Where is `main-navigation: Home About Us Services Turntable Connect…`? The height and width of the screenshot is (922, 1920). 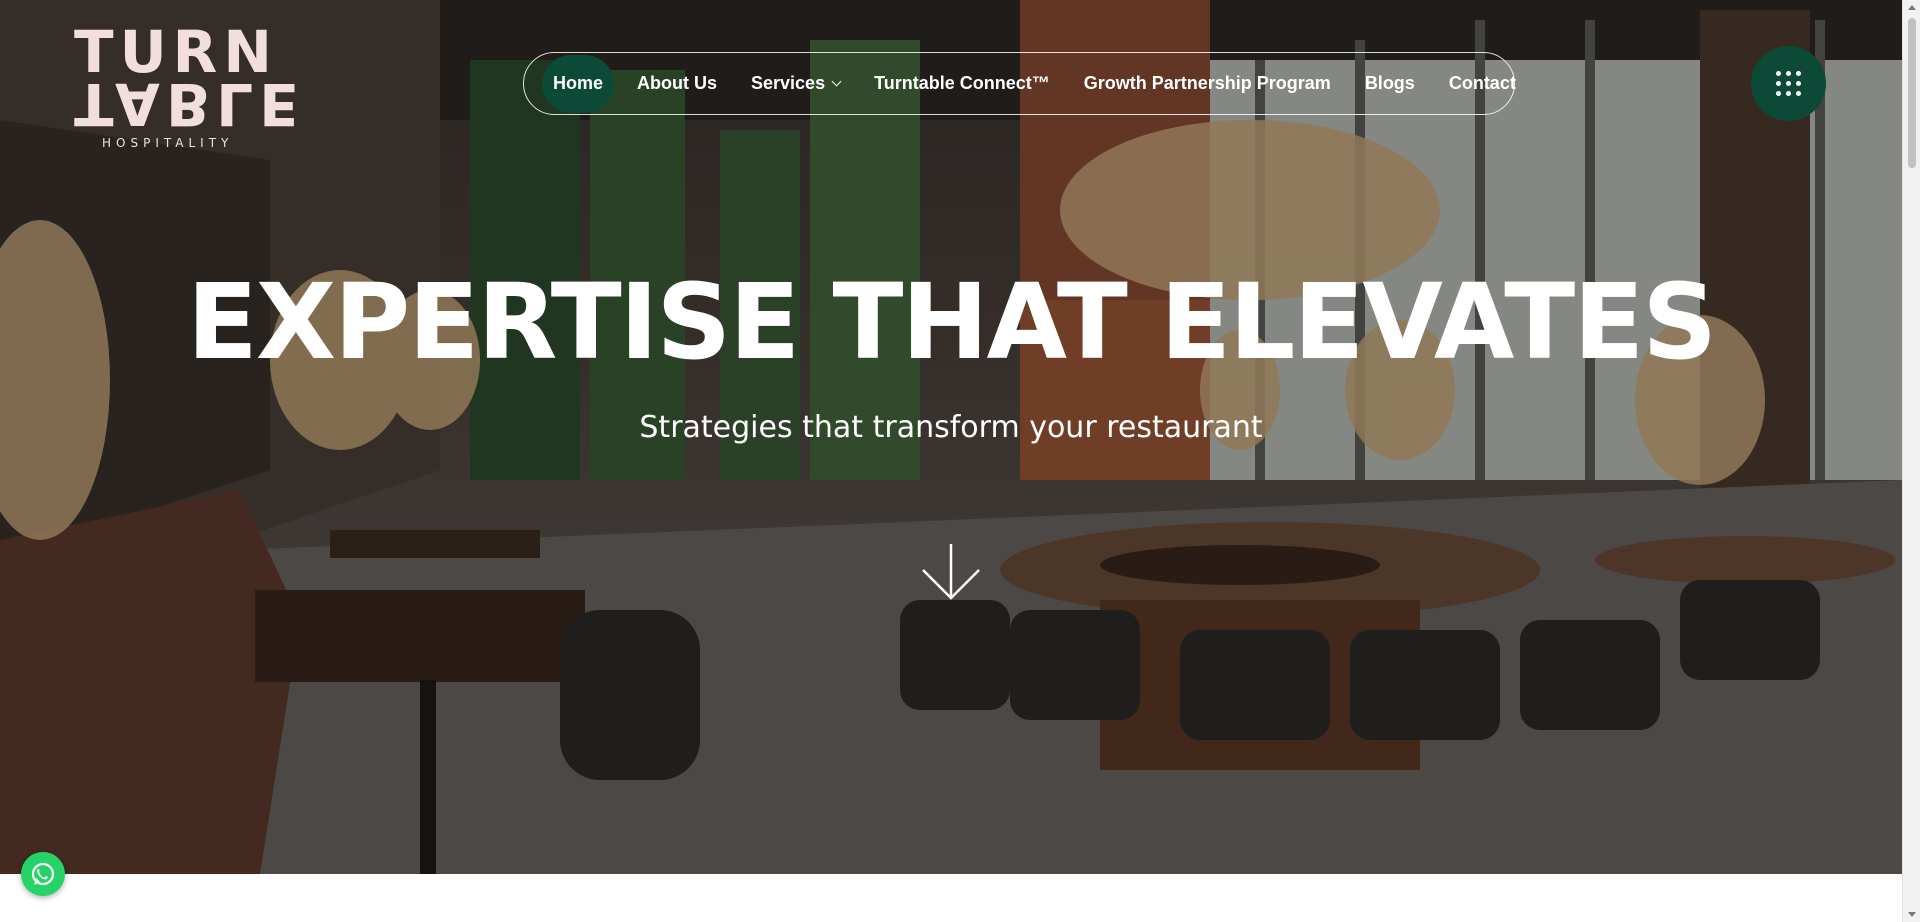 main-navigation: Home About Us Services Turntable Connect… is located at coordinates (1019, 83).